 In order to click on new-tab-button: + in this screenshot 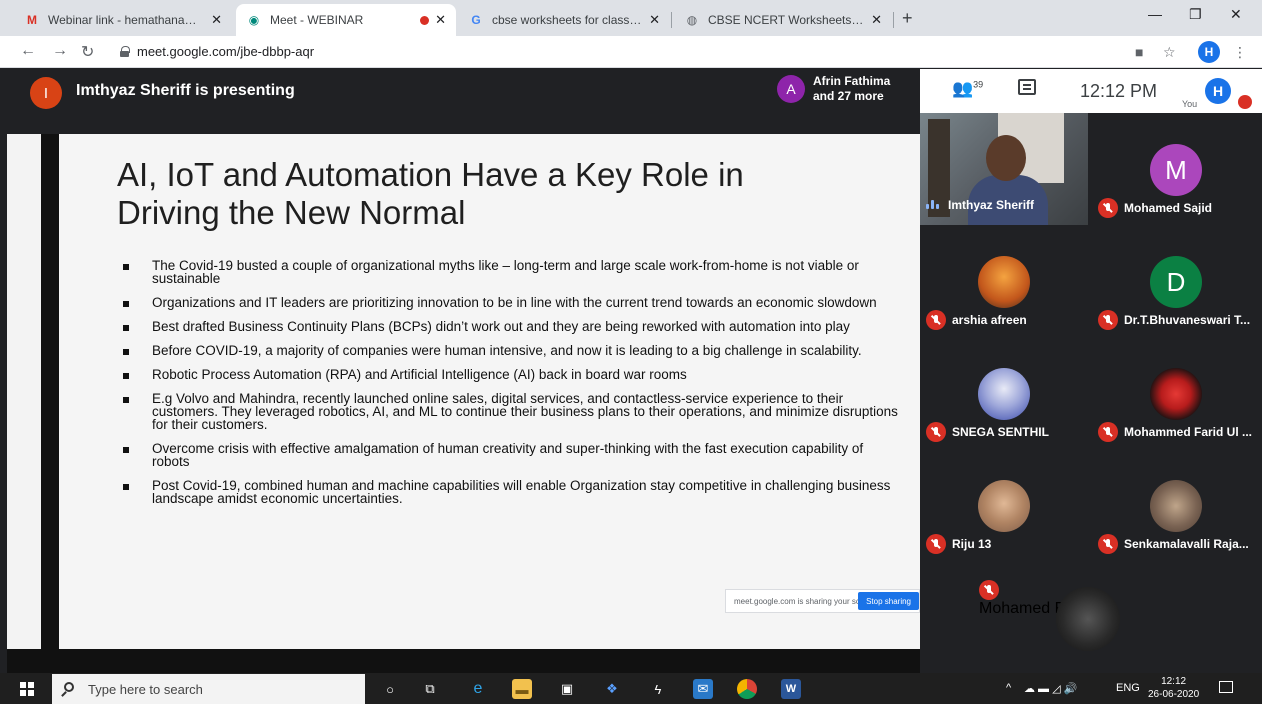, I will do `click(907, 18)`.